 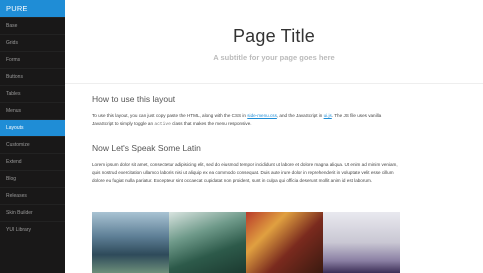 What do you see at coordinates (361, 242) in the screenshot?
I see `photo-snowy-mountain` at bounding box center [361, 242].